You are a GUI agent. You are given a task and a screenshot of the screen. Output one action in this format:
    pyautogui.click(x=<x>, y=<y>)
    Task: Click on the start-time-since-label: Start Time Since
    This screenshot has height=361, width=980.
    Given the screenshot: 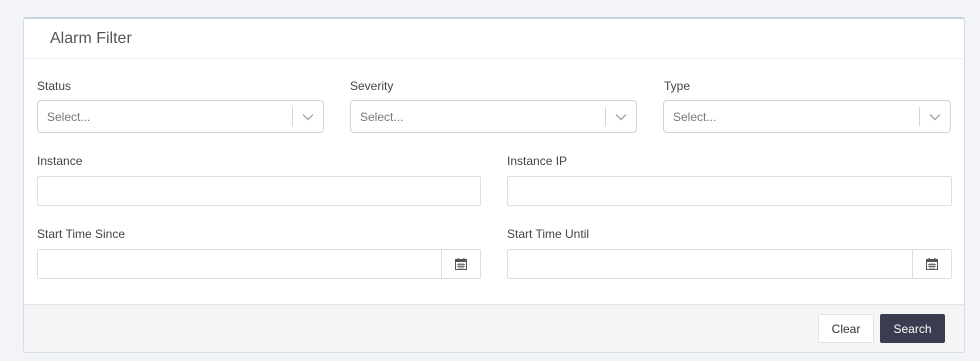 What is the action you would take?
    pyautogui.click(x=81, y=234)
    